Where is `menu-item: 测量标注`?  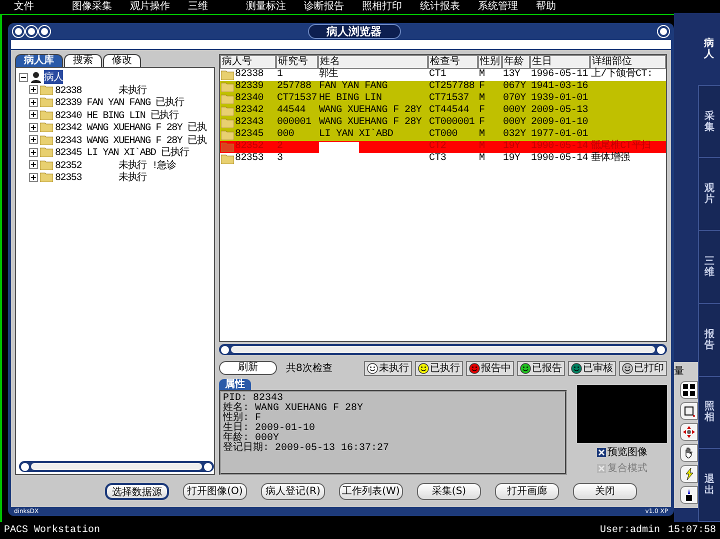 menu-item: 测量标注 is located at coordinates (275, 6).